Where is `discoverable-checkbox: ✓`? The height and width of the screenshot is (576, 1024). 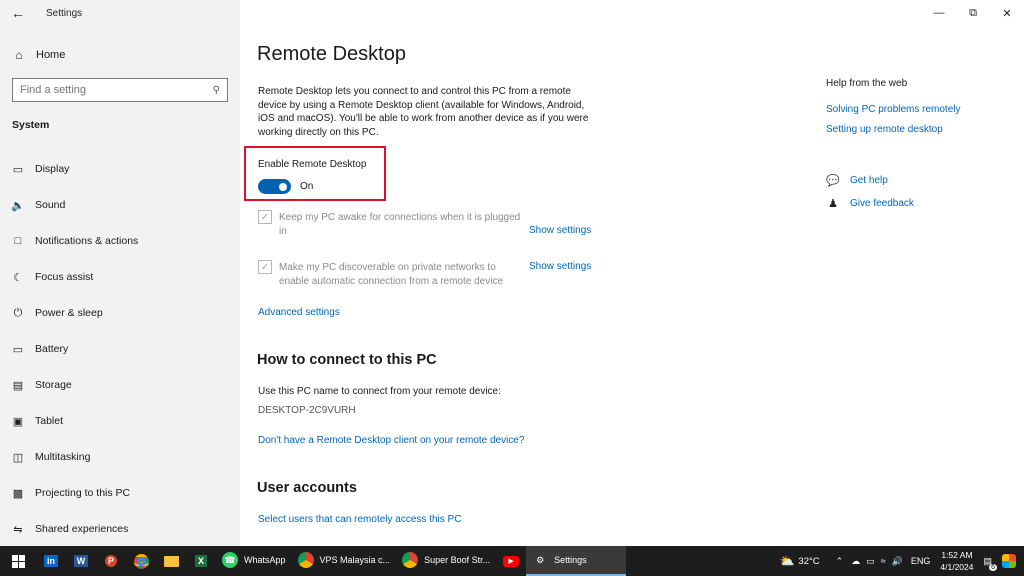
discoverable-checkbox: ✓ is located at coordinates (265, 267).